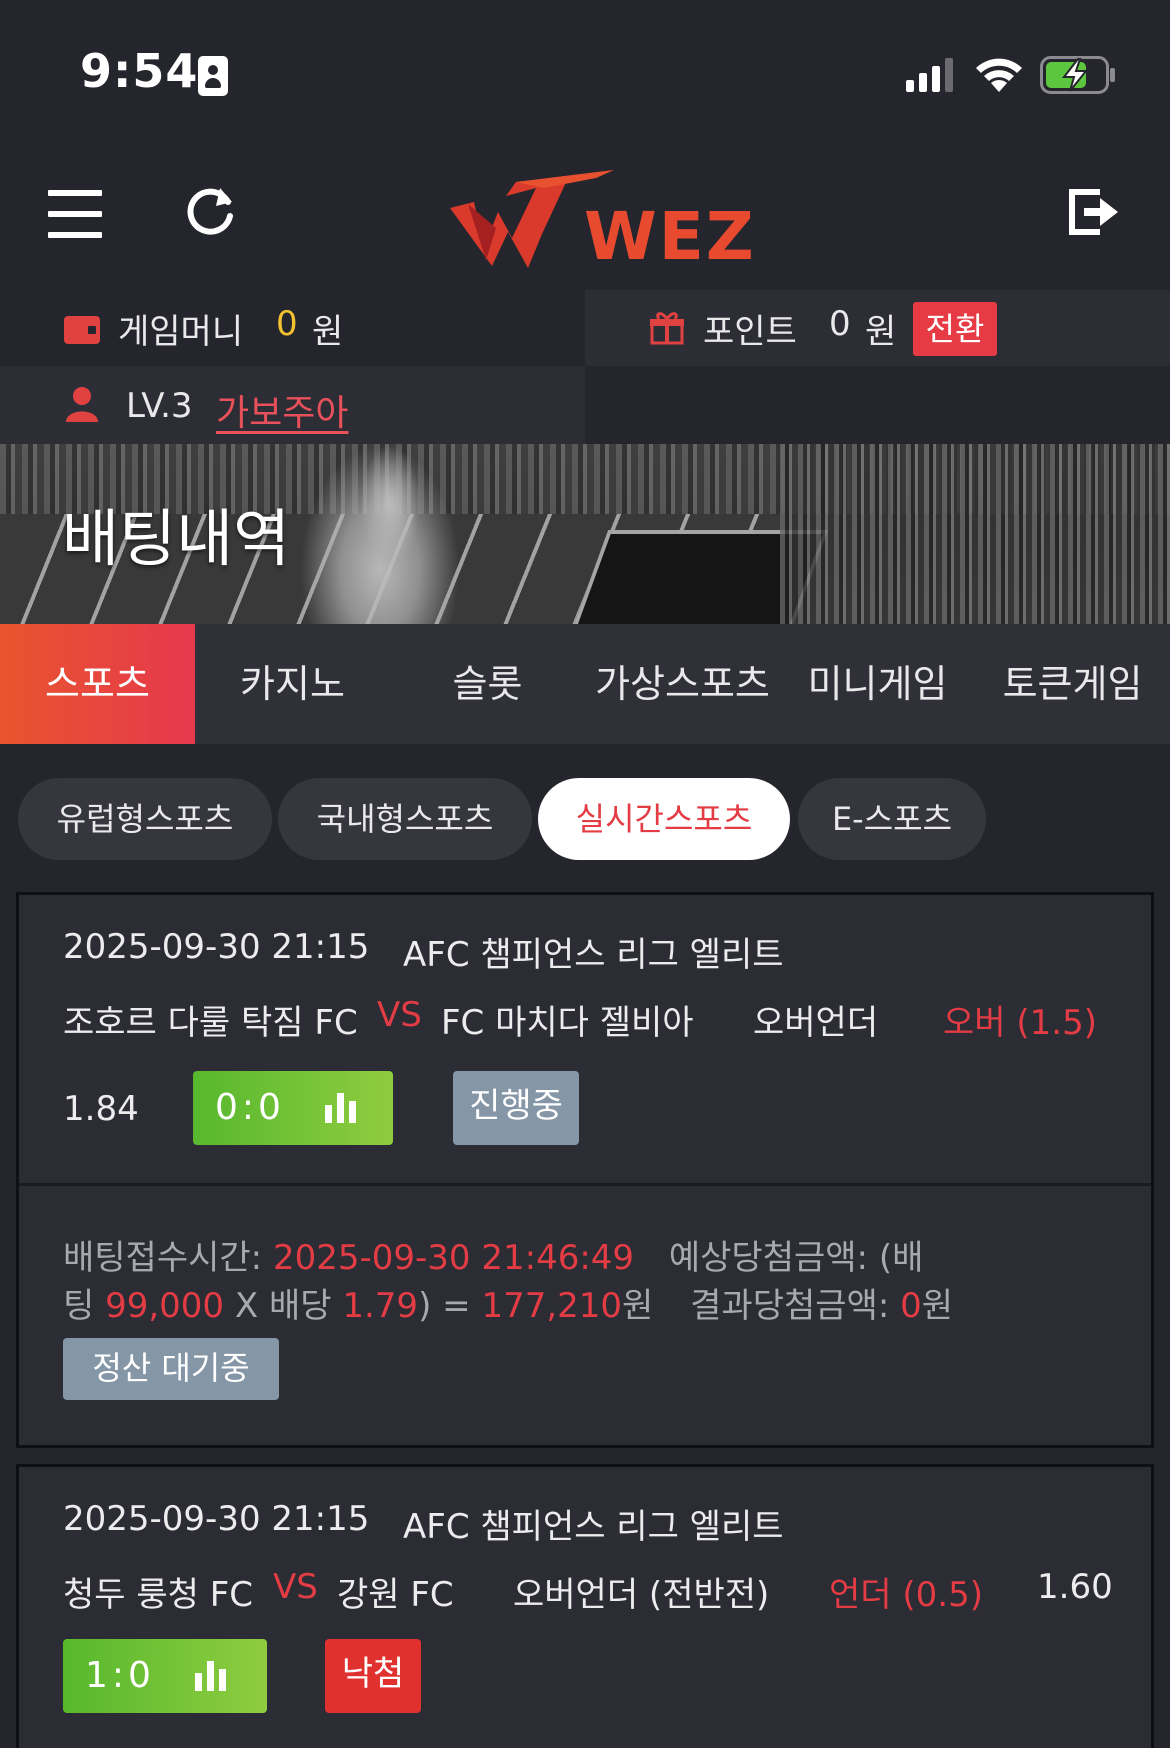 This screenshot has height=1748, width=1170. What do you see at coordinates (120, 1675) in the screenshot?
I see `score-value: 1:0` at bounding box center [120, 1675].